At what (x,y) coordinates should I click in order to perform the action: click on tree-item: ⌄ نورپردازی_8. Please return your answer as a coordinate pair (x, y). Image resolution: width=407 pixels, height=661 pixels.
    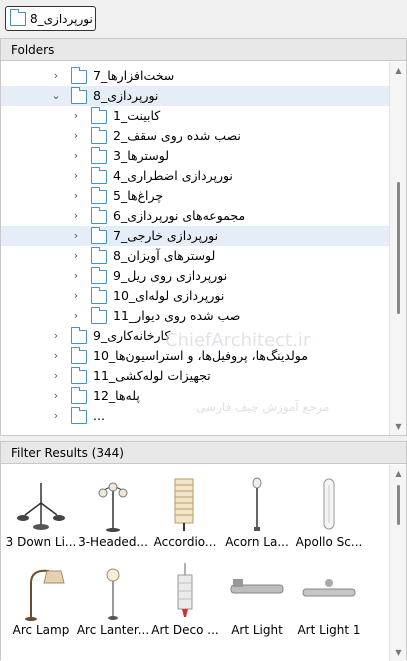
    Looking at the image, I should click on (195, 96).